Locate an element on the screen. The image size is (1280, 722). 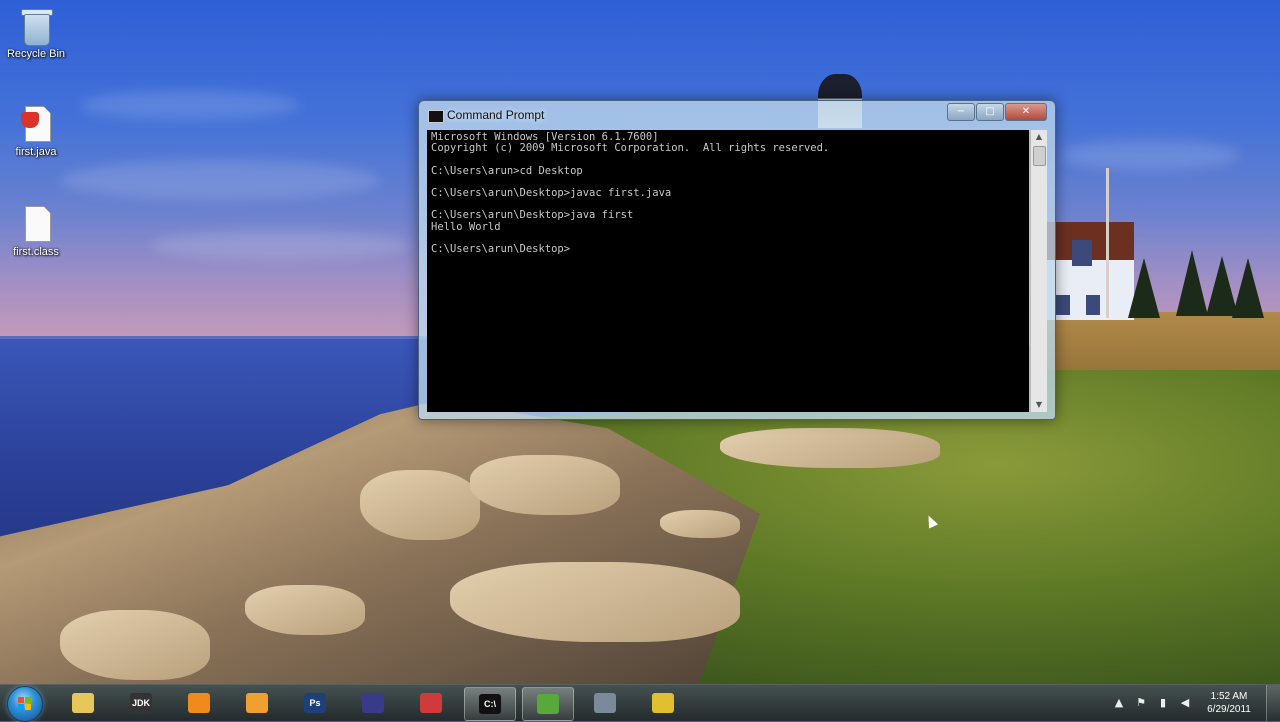
recycle-bin-icon is located at coordinates (36, 26).